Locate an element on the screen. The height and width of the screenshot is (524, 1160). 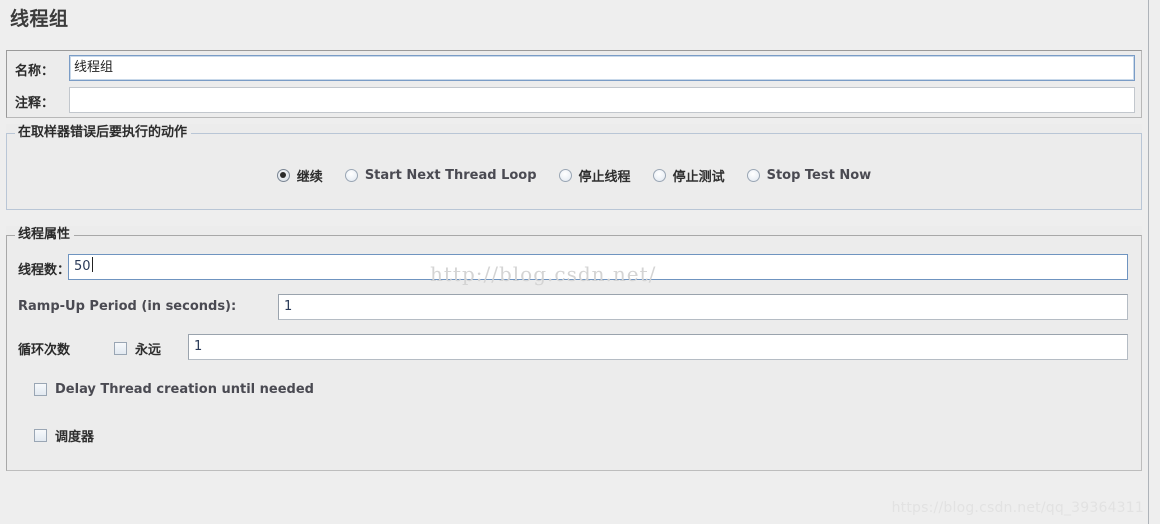
radio-continue: 继续 is located at coordinates (299, 175).